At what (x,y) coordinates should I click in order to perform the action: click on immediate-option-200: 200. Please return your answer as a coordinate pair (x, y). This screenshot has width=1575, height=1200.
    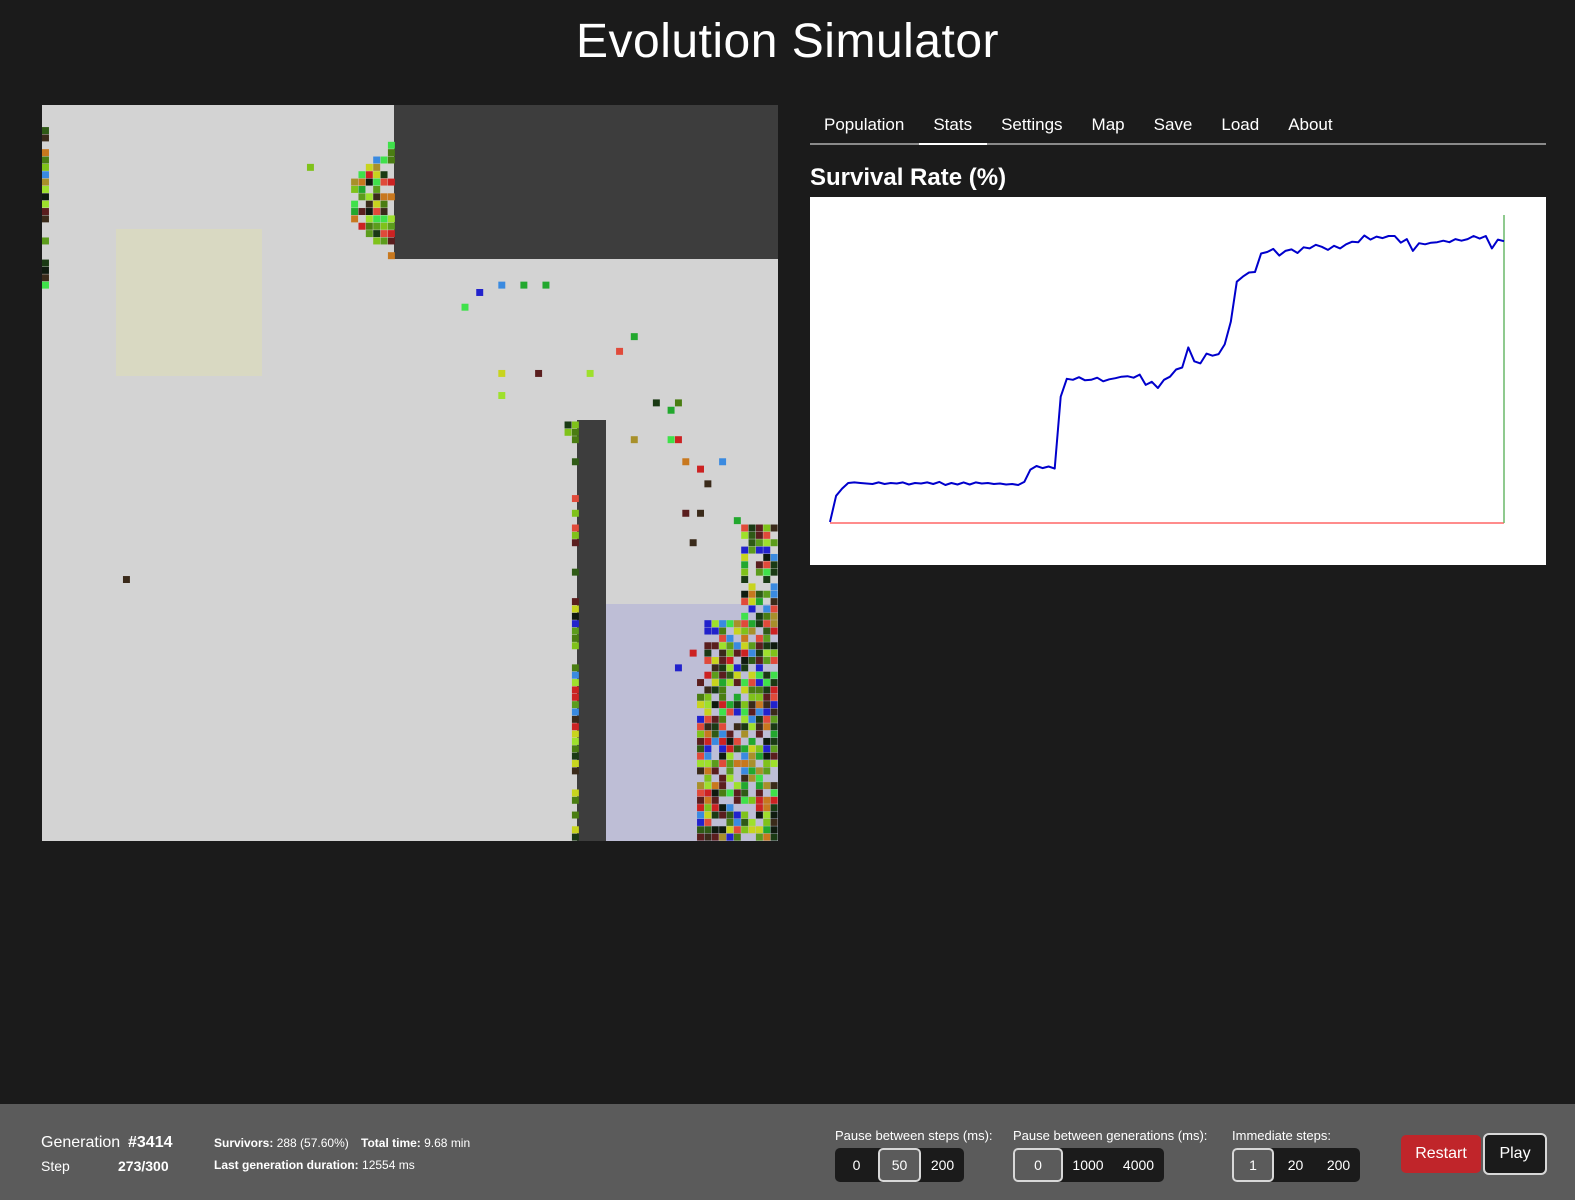
    Looking at the image, I should click on (1338, 1165).